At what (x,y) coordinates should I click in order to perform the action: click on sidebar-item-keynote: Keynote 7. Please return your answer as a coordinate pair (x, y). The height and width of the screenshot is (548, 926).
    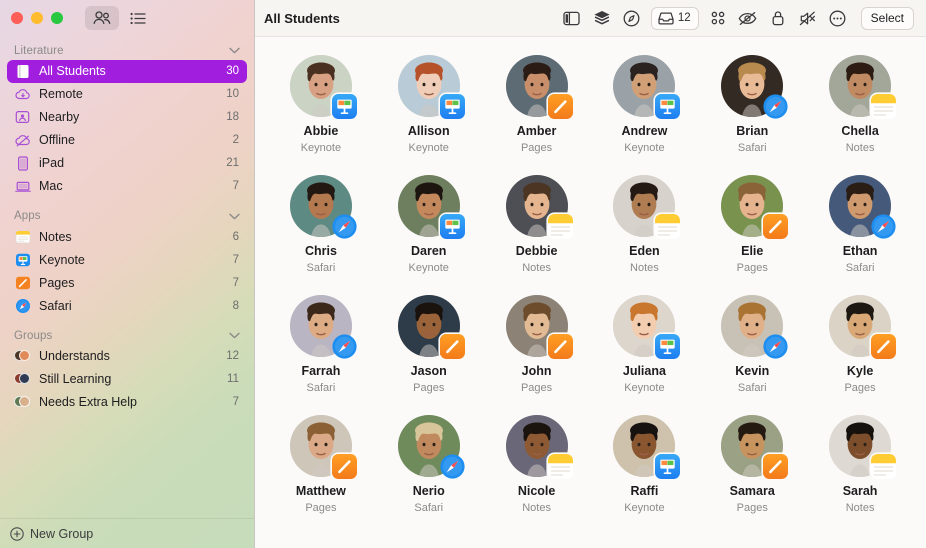
    Looking at the image, I should click on (127, 260).